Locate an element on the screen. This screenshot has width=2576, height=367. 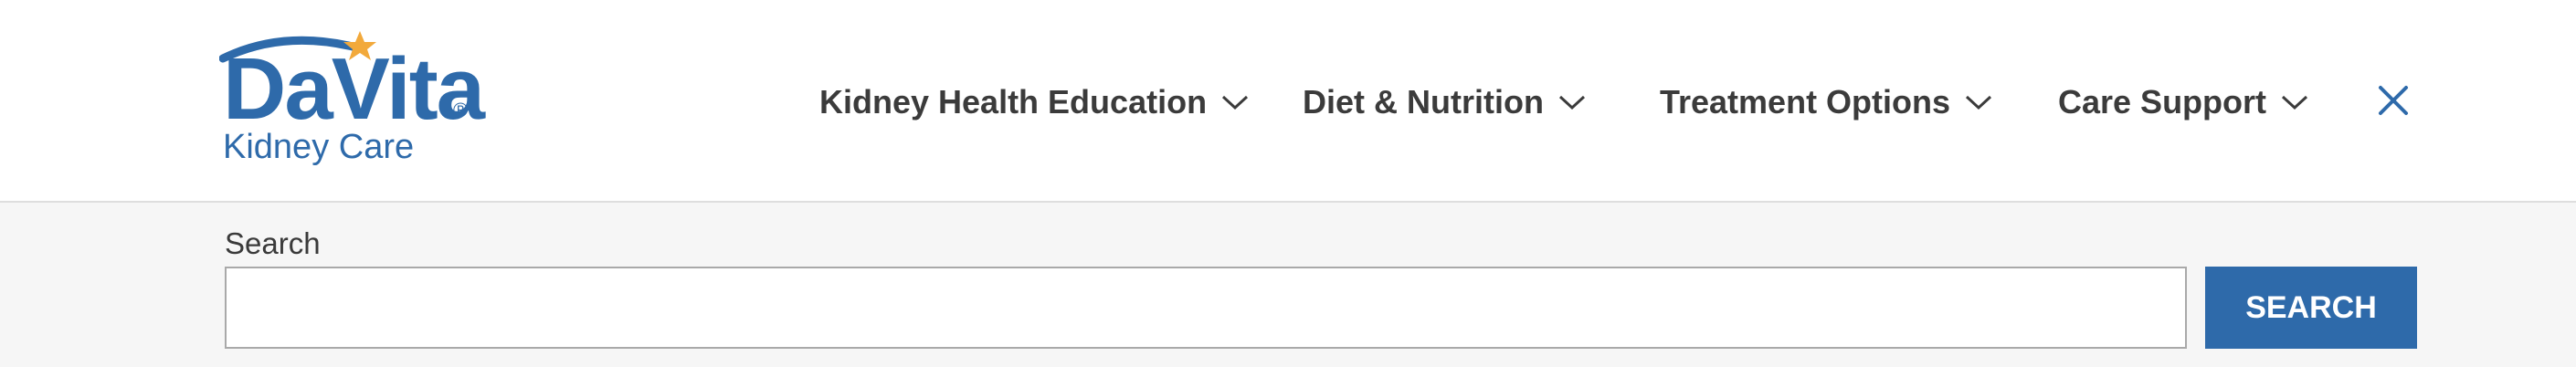
search-button: SEARCH is located at coordinates (2311, 308).